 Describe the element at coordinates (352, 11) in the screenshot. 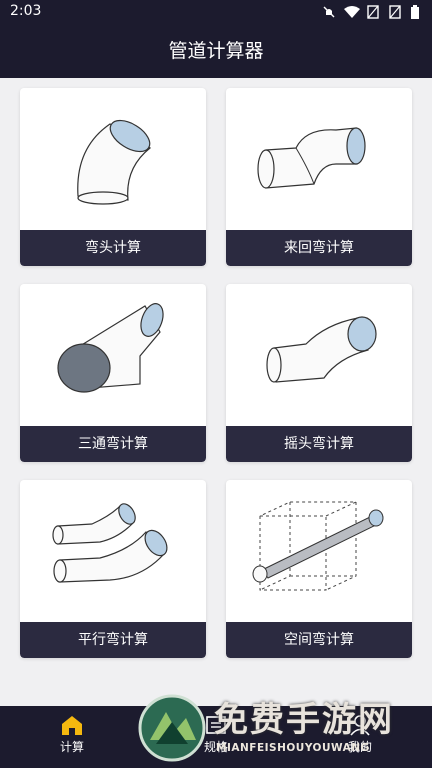

I see `wifi-icon` at that location.